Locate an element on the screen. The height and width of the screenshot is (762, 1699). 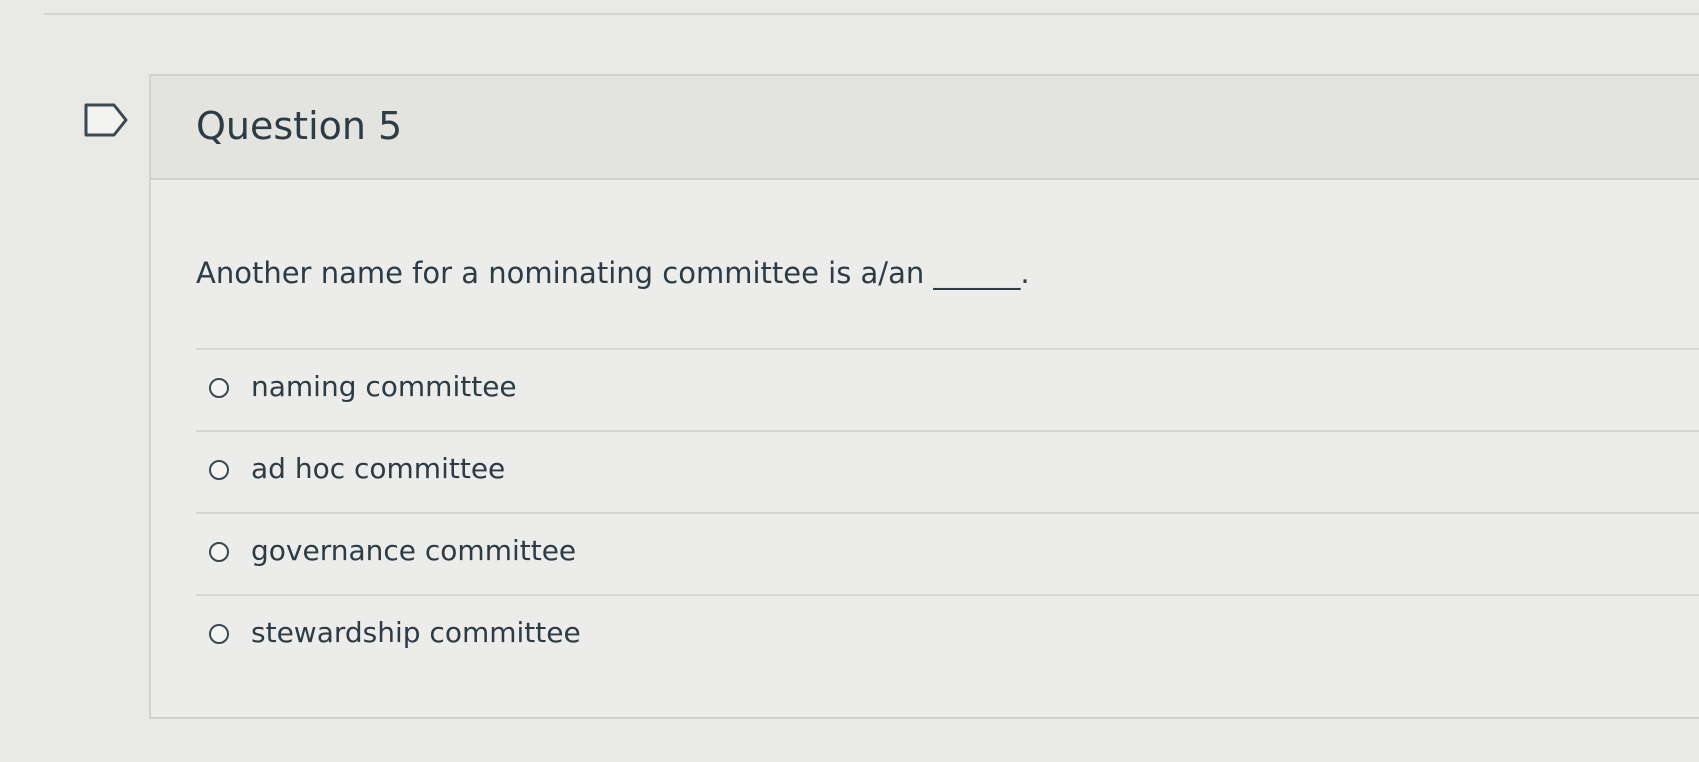
answer-label: ad hoc committee is located at coordinates (378, 468).